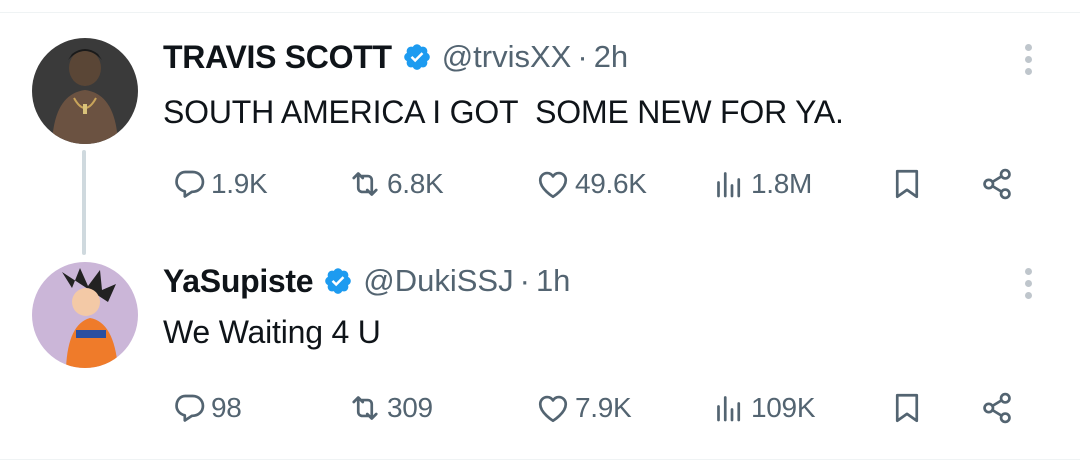 Image resolution: width=1080 pixels, height=465 pixels. What do you see at coordinates (507, 57) in the screenshot?
I see `author-handle: @trvisXX` at bounding box center [507, 57].